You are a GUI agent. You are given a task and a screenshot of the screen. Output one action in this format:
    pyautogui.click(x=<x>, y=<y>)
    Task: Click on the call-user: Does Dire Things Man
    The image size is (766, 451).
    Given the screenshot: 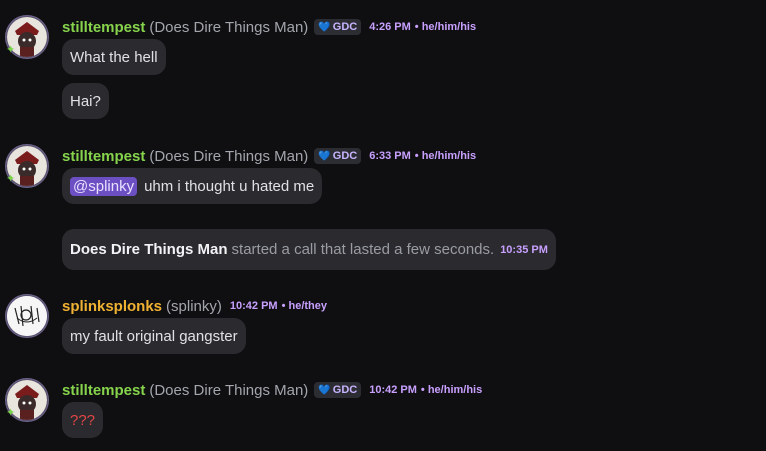 What is the action you would take?
    pyautogui.click(x=149, y=249)
    